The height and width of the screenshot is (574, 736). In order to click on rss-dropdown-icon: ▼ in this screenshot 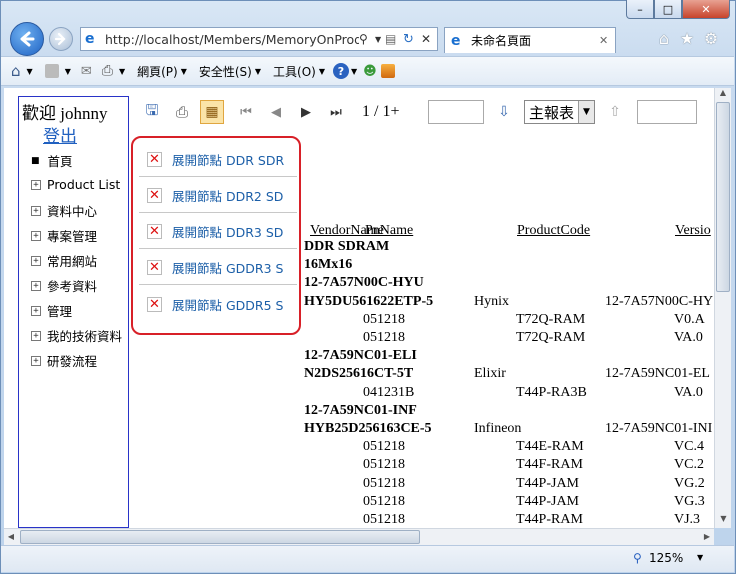, I will do `click(68, 71)`.